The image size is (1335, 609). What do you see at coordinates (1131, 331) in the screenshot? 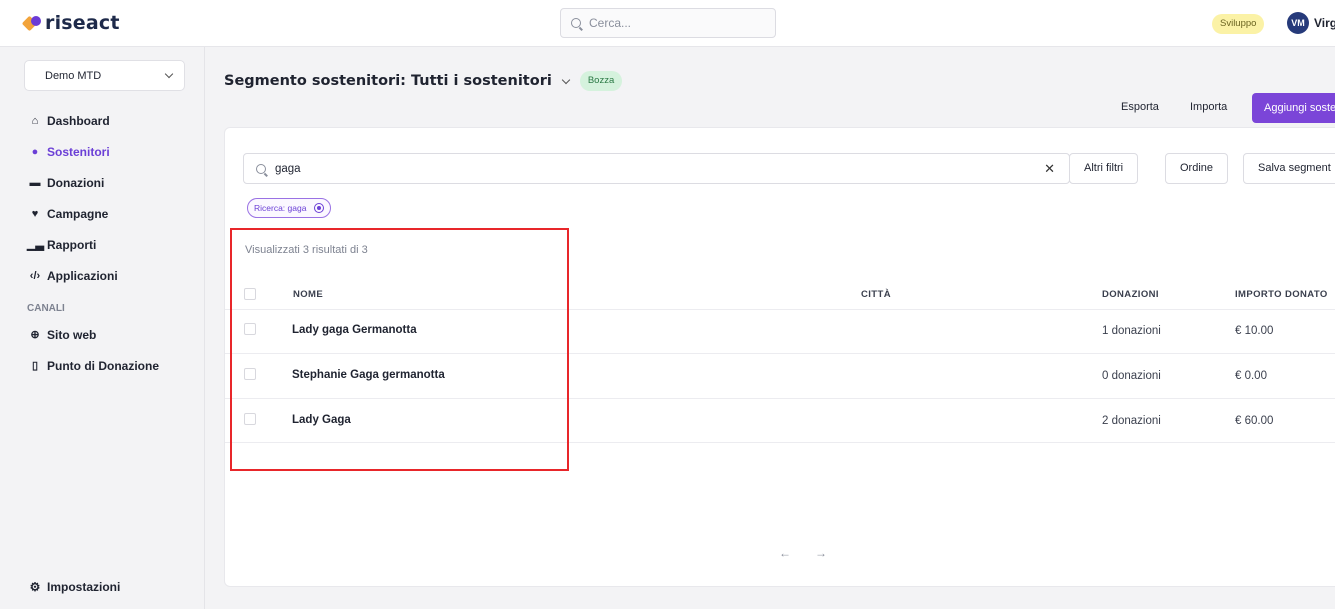
I see `supporter-donations: 1 donazioni` at bounding box center [1131, 331].